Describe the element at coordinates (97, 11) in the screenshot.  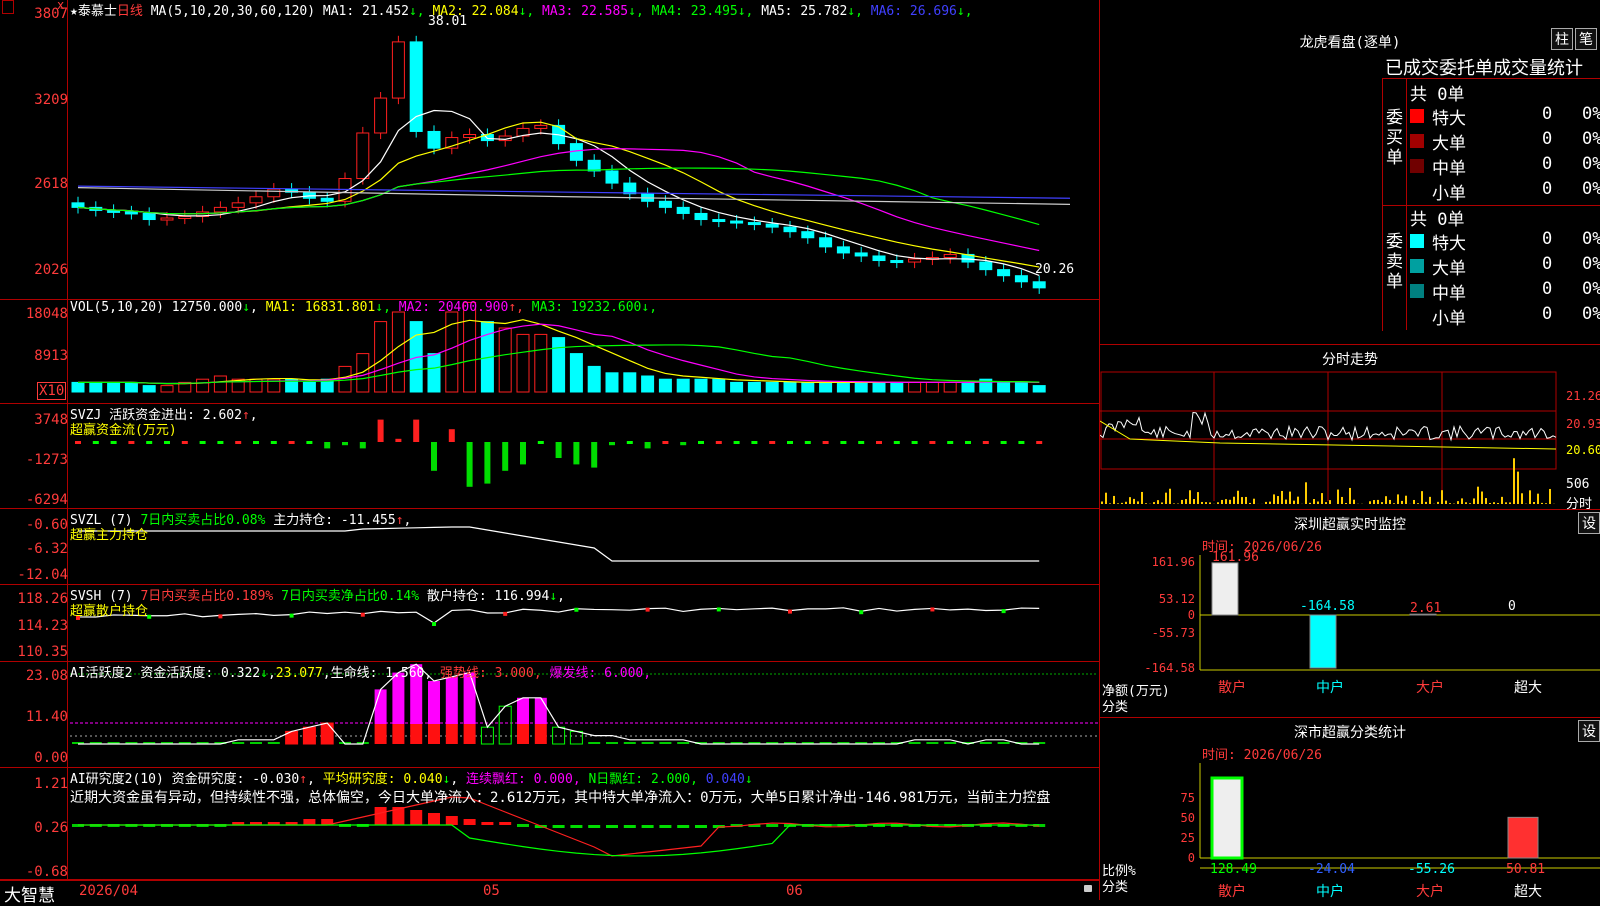
I see `stock-name: 泰慕士` at that location.